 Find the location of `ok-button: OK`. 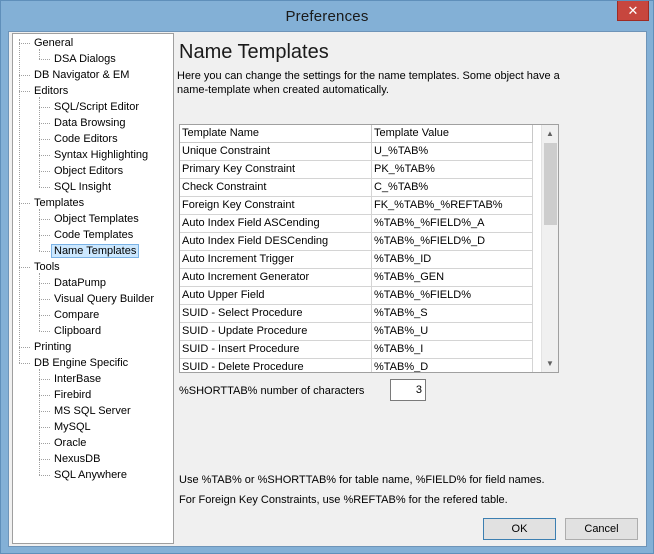

ok-button: OK is located at coordinates (519, 529).